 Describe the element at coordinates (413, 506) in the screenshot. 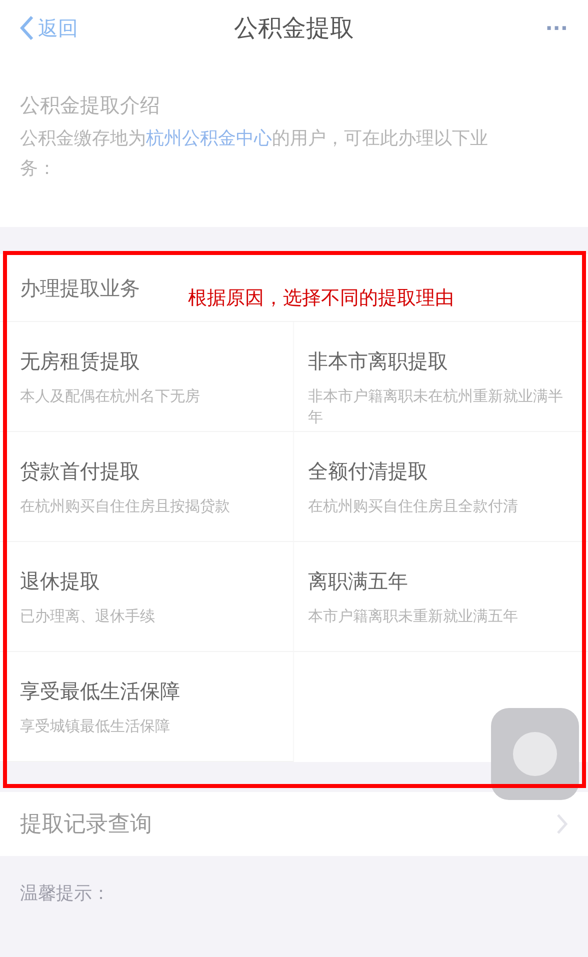

I see `option-description: 在杭州购买自住住房且全款付清` at that location.